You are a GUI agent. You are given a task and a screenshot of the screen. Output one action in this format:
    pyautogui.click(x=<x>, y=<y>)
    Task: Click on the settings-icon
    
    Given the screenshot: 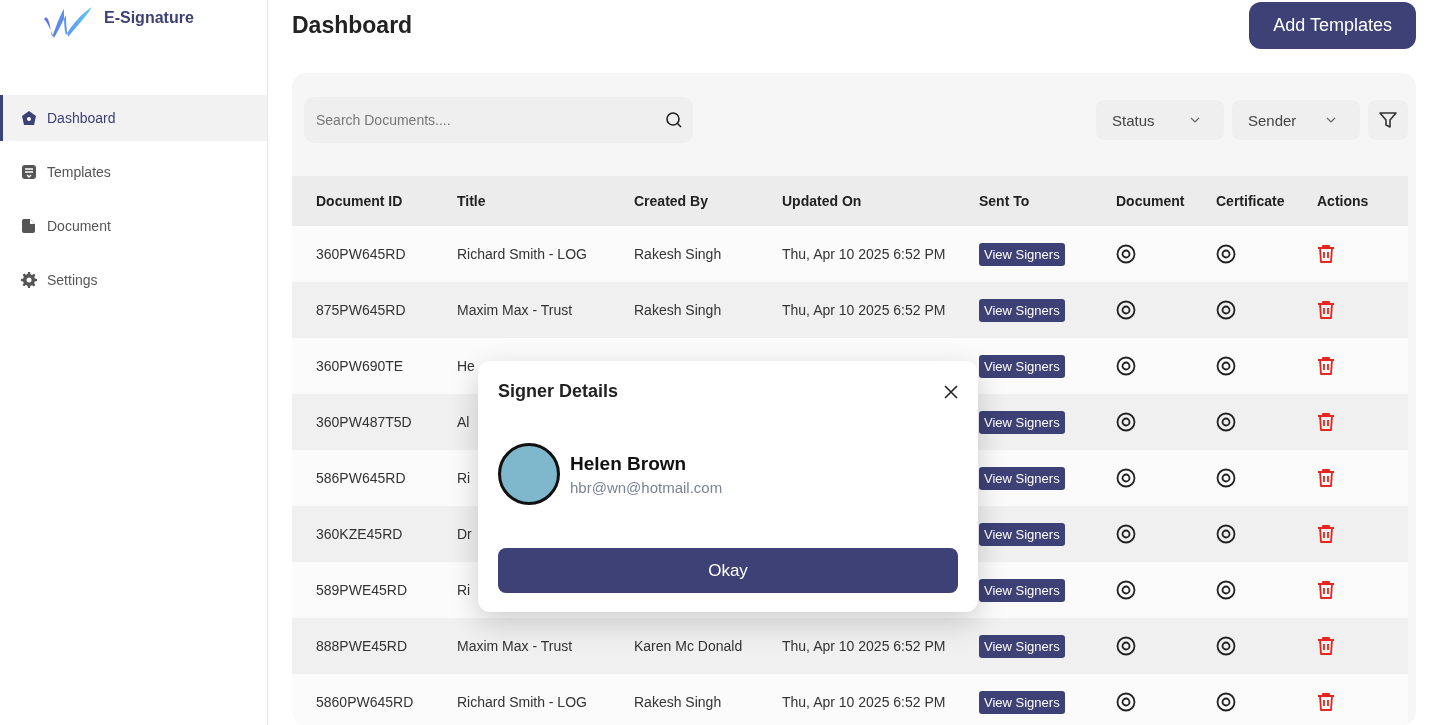 What is the action you would take?
    pyautogui.click(x=29, y=280)
    